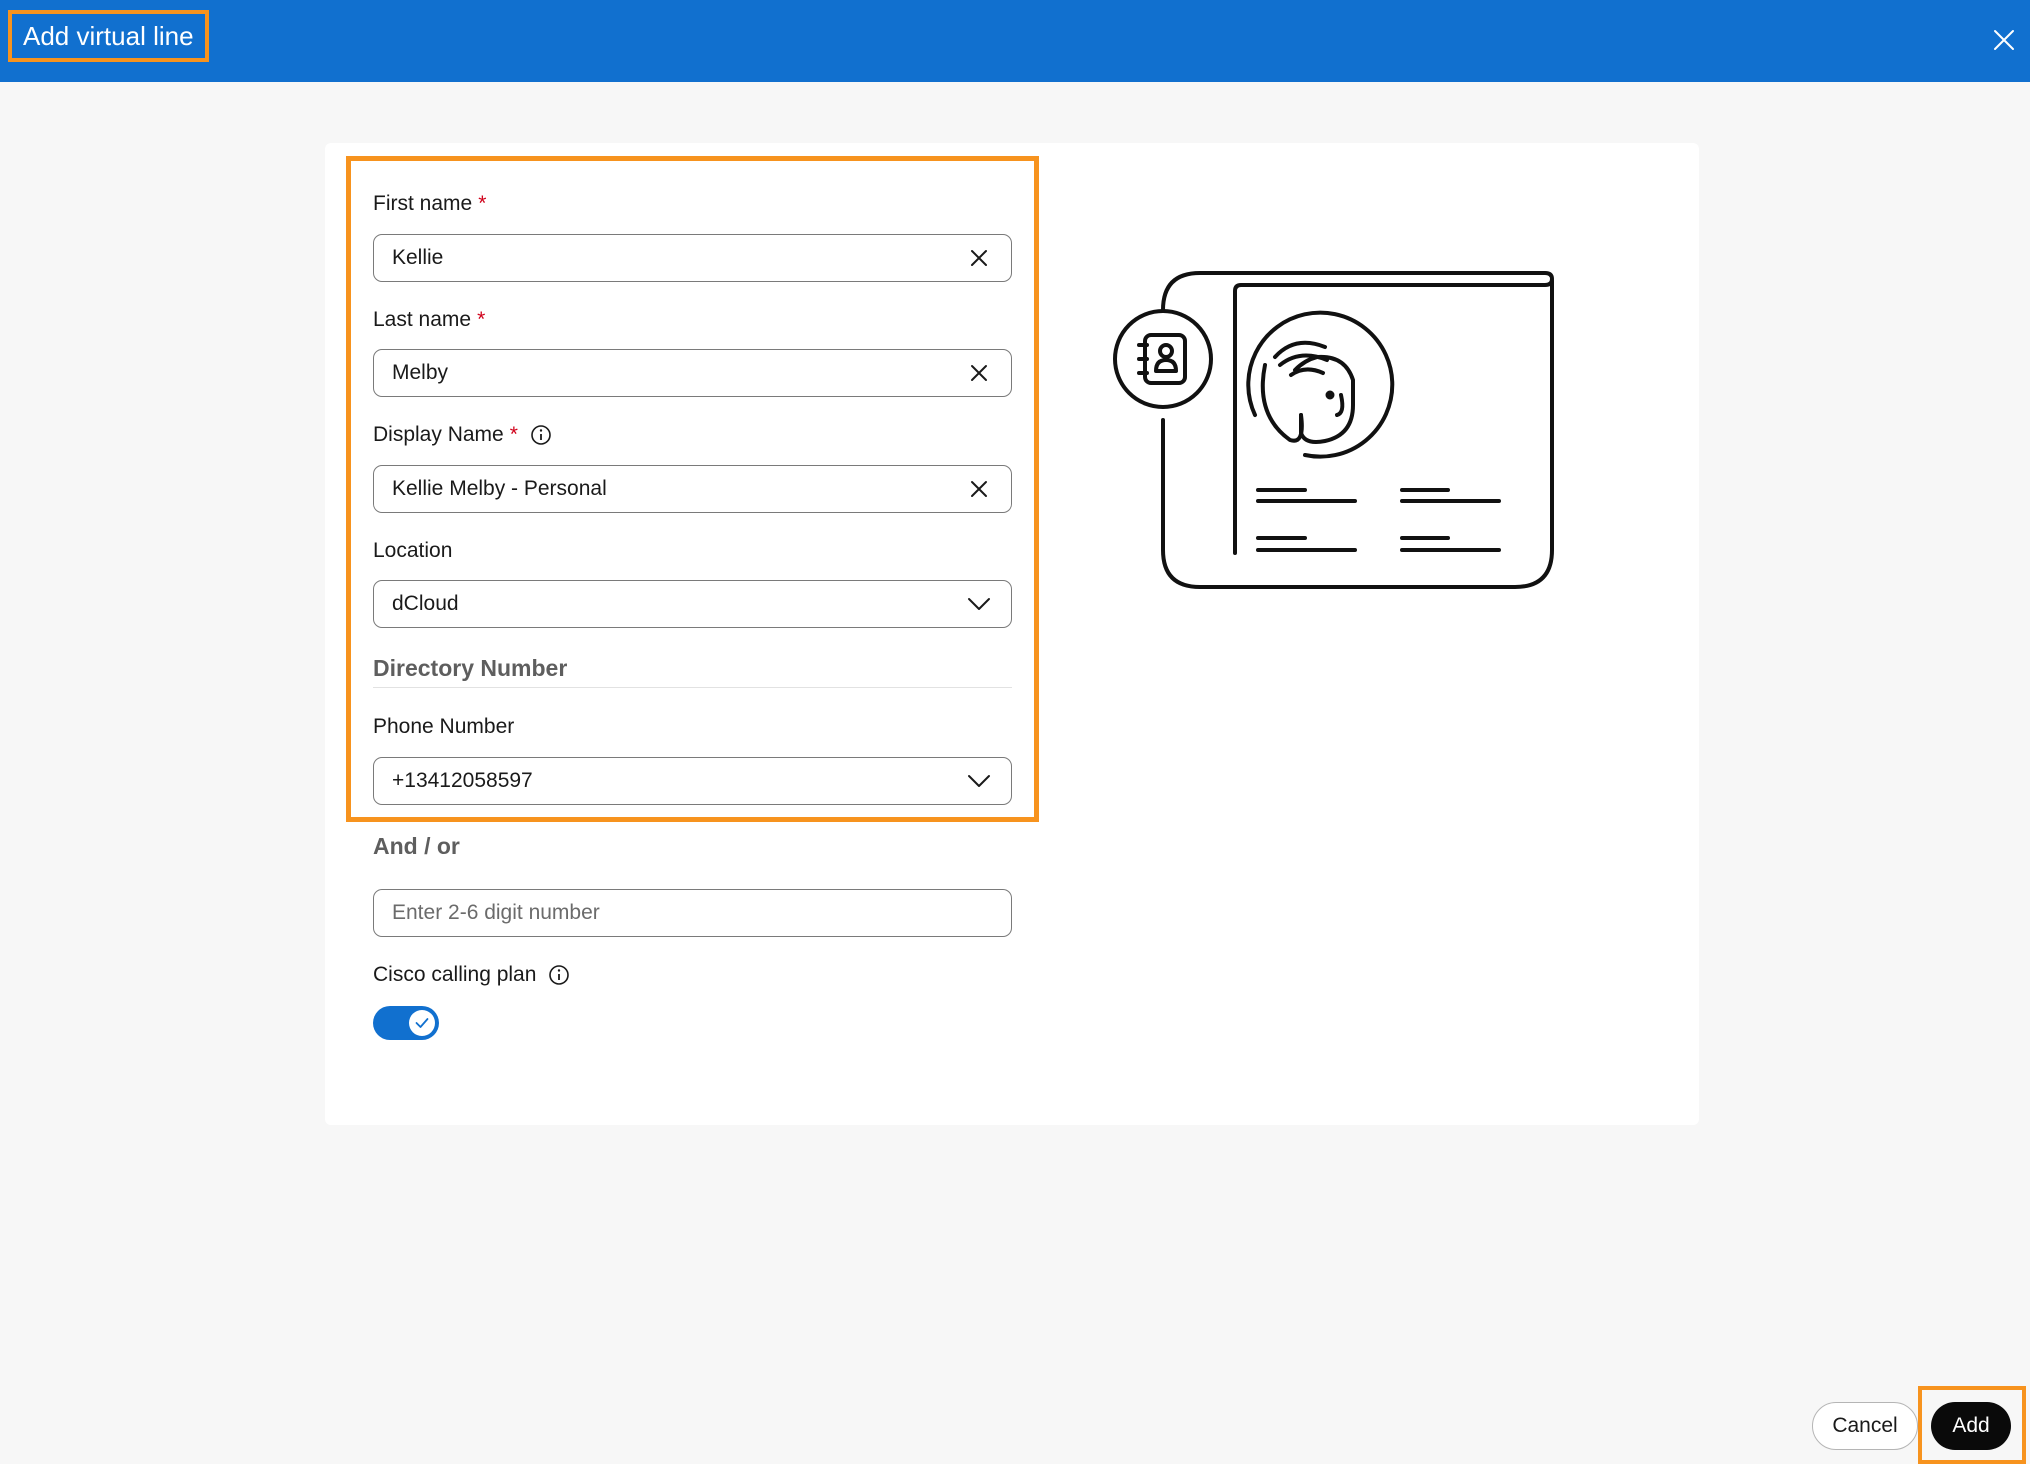 Image resolution: width=2030 pixels, height=1464 pixels. What do you see at coordinates (406, 1023) in the screenshot?
I see `calling-plan-toggle` at bounding box center [406, 1023].